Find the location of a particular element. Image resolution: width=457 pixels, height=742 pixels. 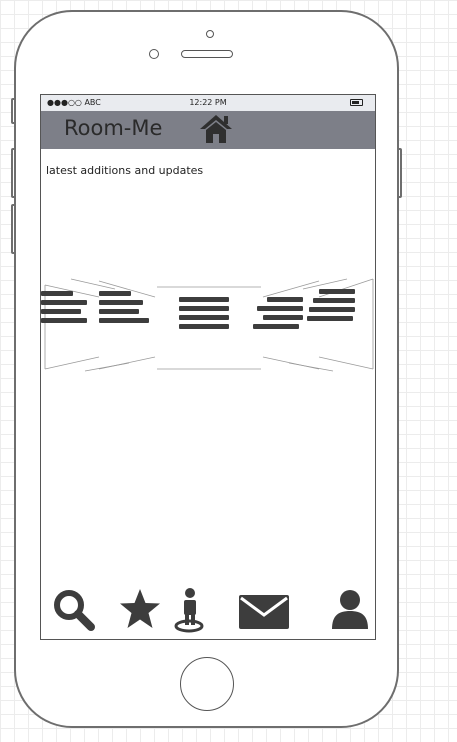

volume-up-button is located at coordinates (13, 173).